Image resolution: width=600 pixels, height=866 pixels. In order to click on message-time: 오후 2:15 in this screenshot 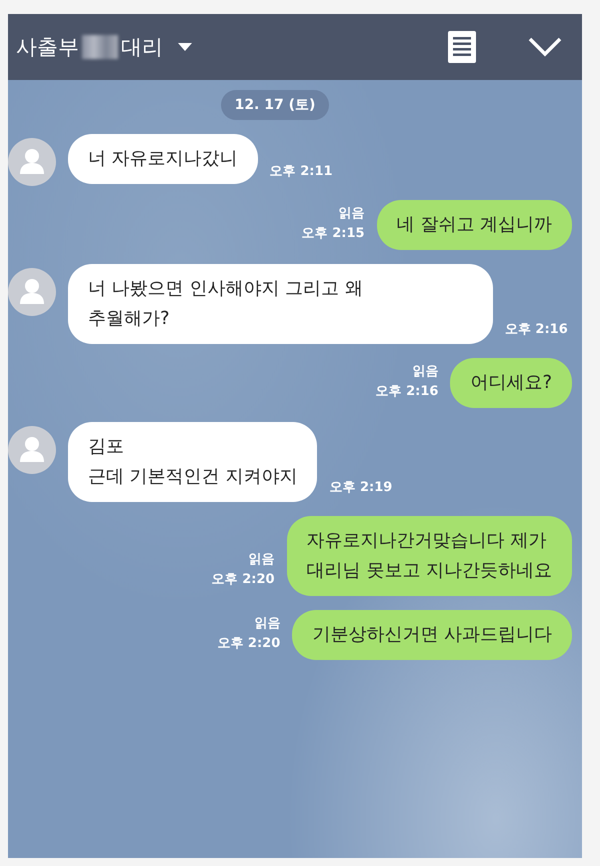, I will do `click(333, 234)`.